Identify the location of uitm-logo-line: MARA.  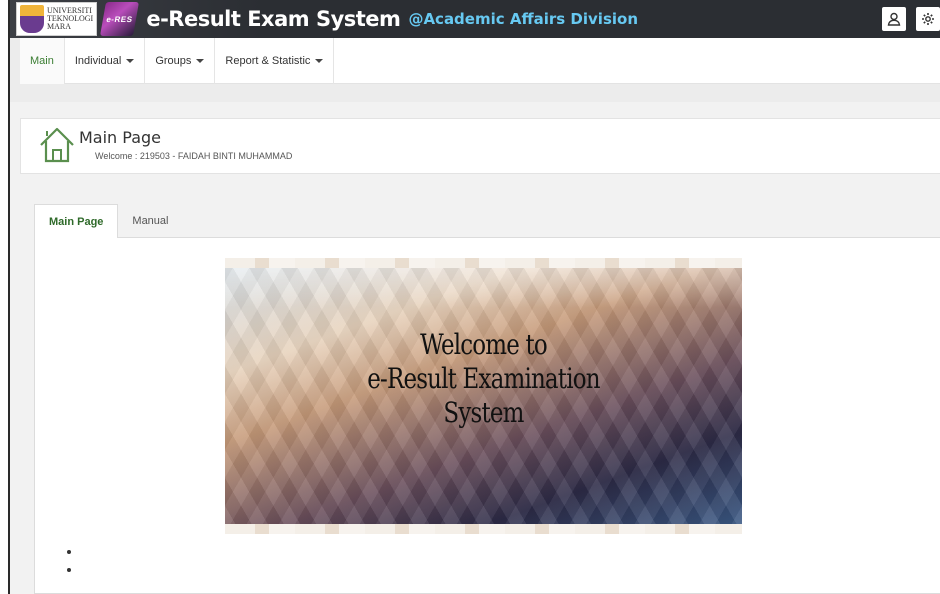
(59, 26).